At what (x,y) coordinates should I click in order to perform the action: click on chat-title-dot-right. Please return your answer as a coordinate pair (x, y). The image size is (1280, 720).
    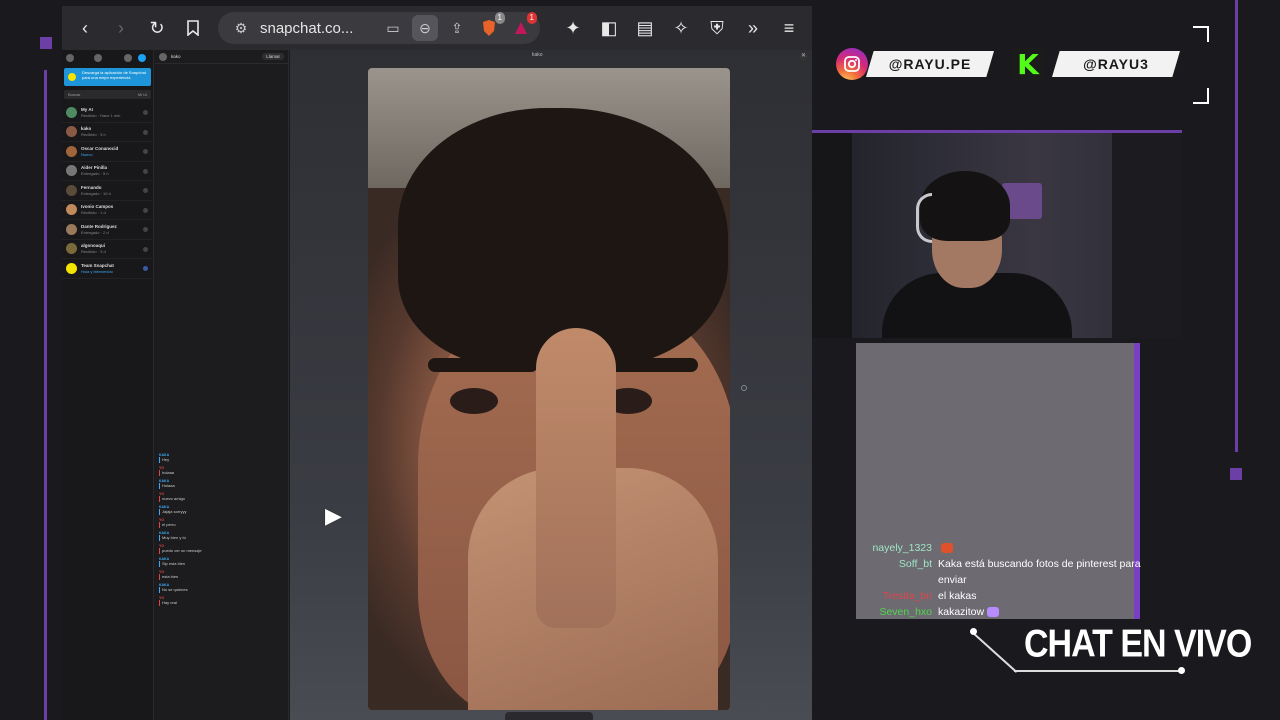
    Looking at the image, I should click on (1181, 670).